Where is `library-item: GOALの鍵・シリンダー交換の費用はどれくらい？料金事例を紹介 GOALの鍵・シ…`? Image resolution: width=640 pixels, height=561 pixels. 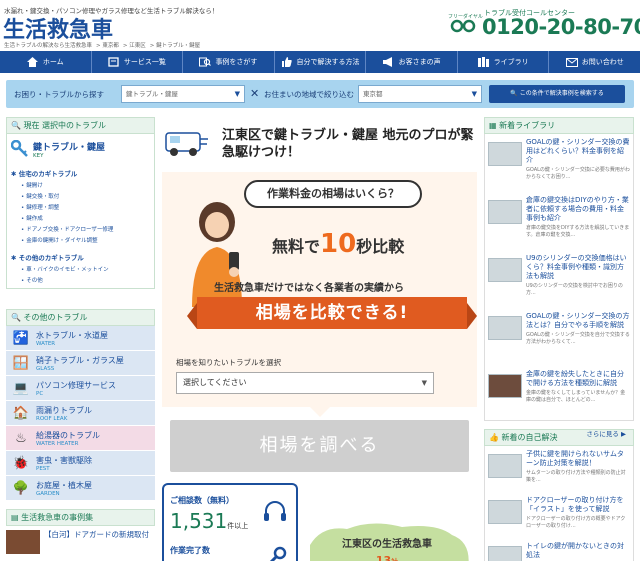 library-item: GOALの鍵・シリンダー交換の費用はどれくらい？料金事例を紹介 GOALの鍵・シ… is located at coordinates (559, 164).